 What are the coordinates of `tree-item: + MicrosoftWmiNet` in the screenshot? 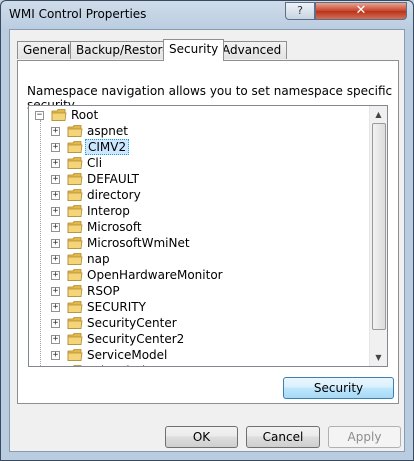 It's located at (199, 243).